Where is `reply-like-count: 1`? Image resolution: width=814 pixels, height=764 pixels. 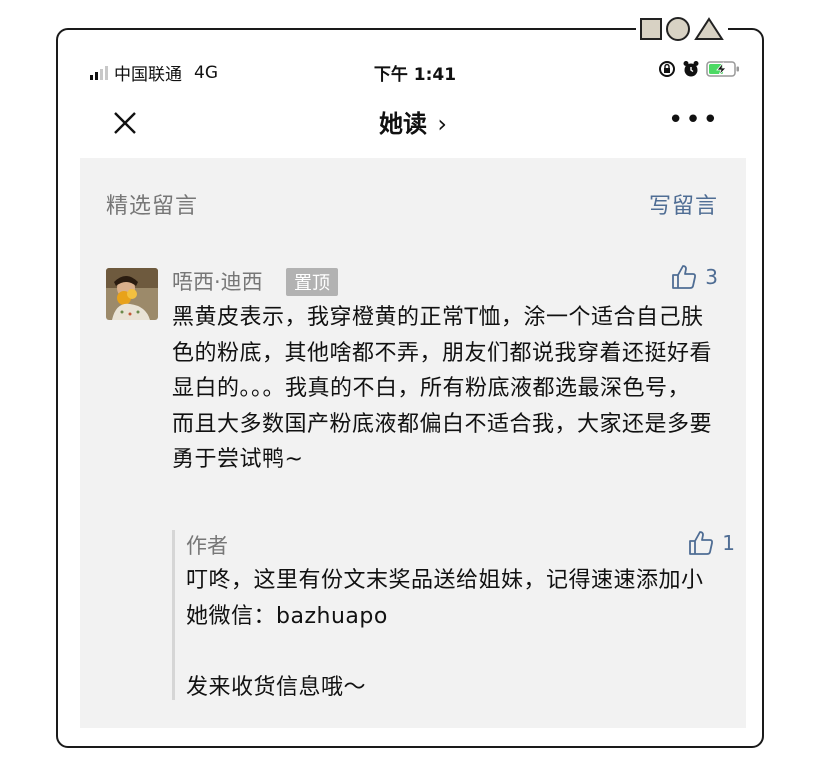 reply-like-count: 1 is located at coordinates (728, 543).